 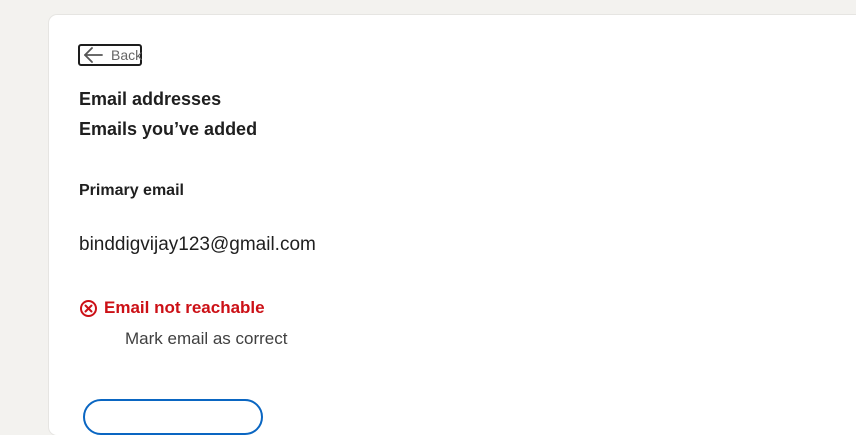 What do you see at coordinates (150, 99) in the screenshot?
I see `page-title: Email addresses` at bounding box center [150, 99].